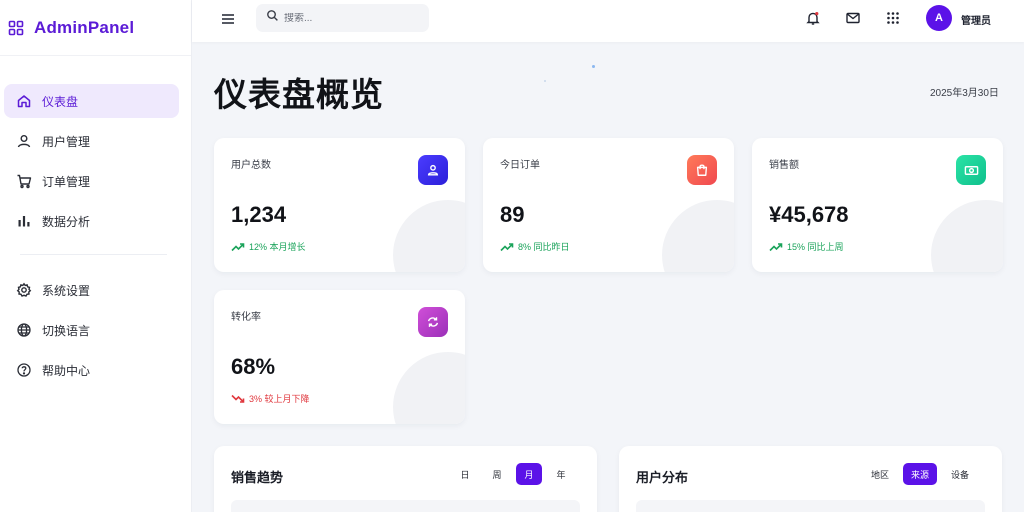  I want to click on stat-trend: 15% 同比上周, so click(806, 246).